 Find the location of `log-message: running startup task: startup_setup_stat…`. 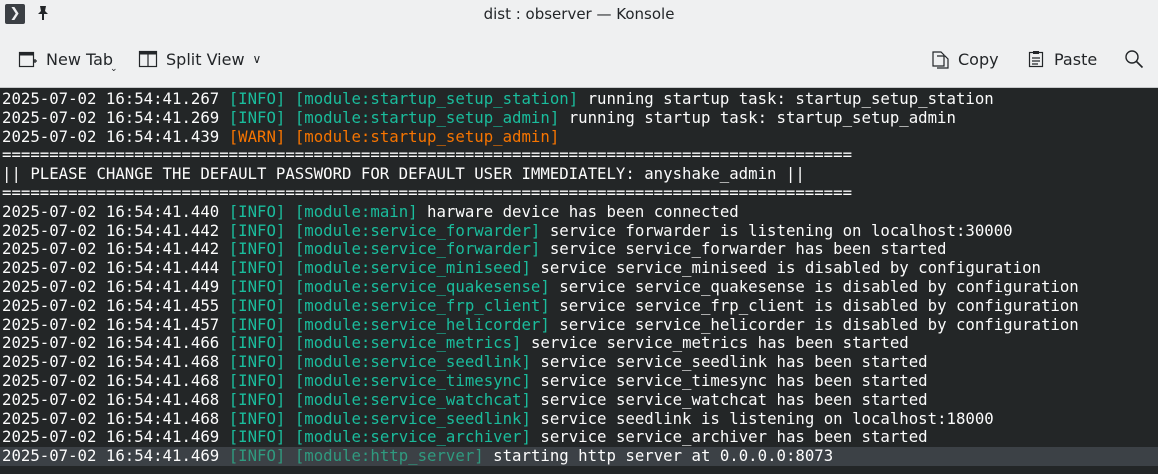

log-message: running startup task: startup_setup_stat… is located at coordinates (790, 98).